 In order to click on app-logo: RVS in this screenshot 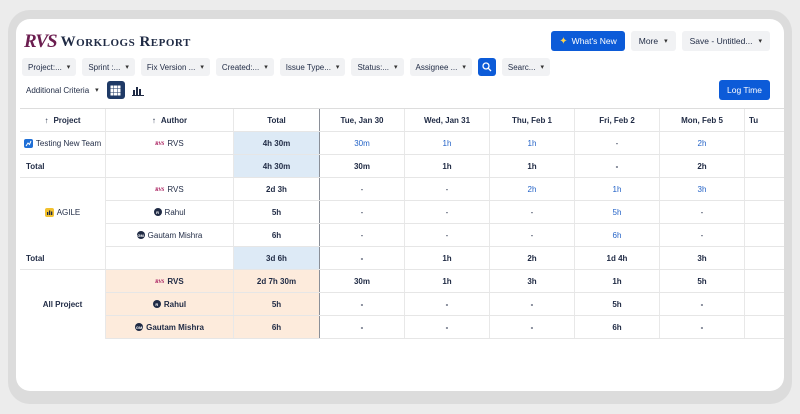, I will do `click(41, 41)`.